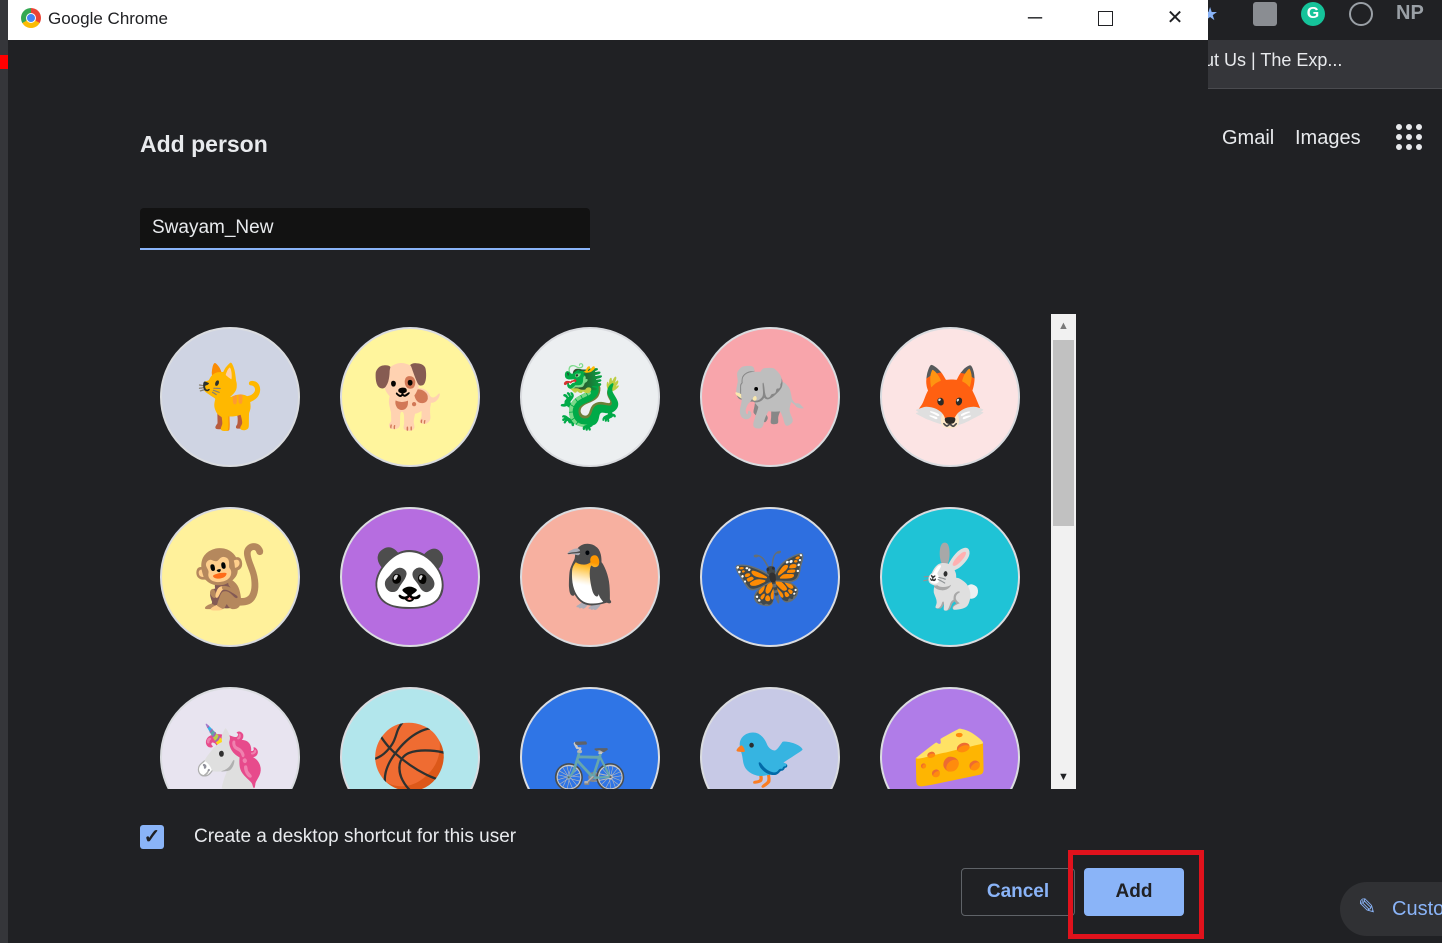 The height and width of the screenshot is (943, 1442). I want to click on avatar-basketball: 🏀, so click(410, 738).